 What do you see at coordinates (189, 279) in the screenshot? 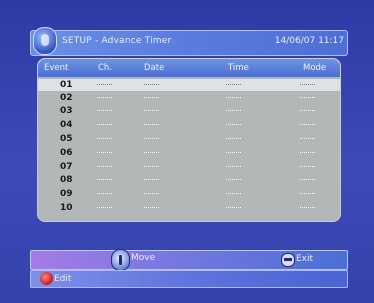
I see `edit-bar` at bounding box center [189, 279].